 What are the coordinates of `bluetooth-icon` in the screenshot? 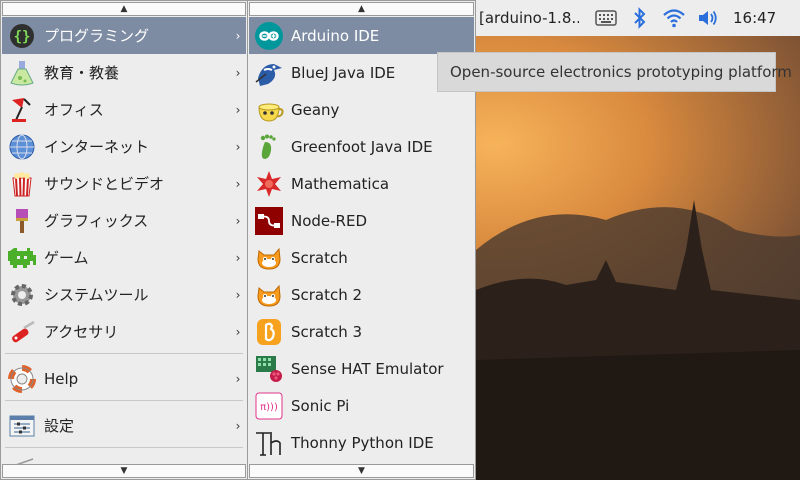 It's located at (640, 18).